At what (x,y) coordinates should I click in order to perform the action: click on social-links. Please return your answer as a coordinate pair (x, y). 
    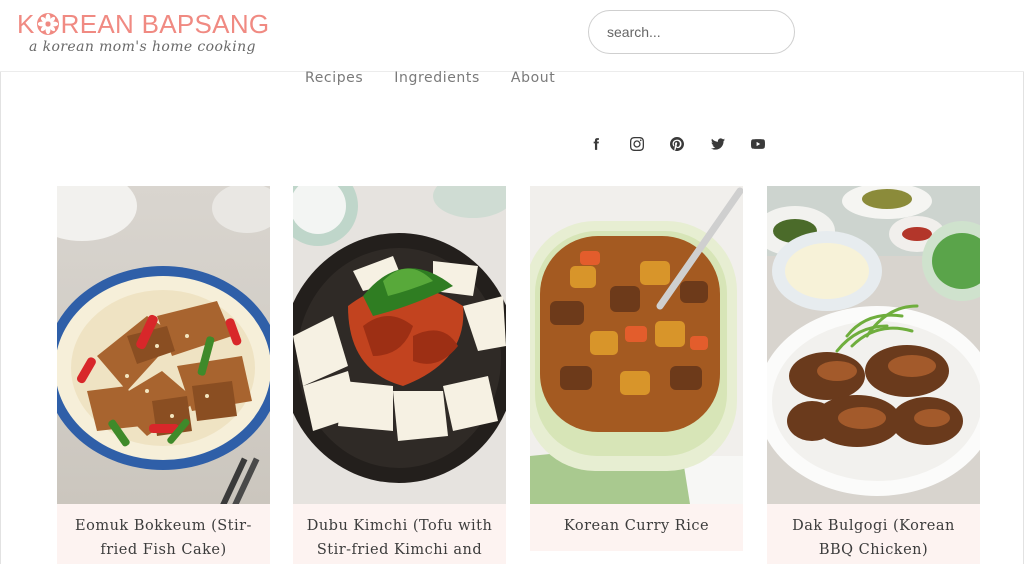
    Looking at the image, I should click on (687, 144).